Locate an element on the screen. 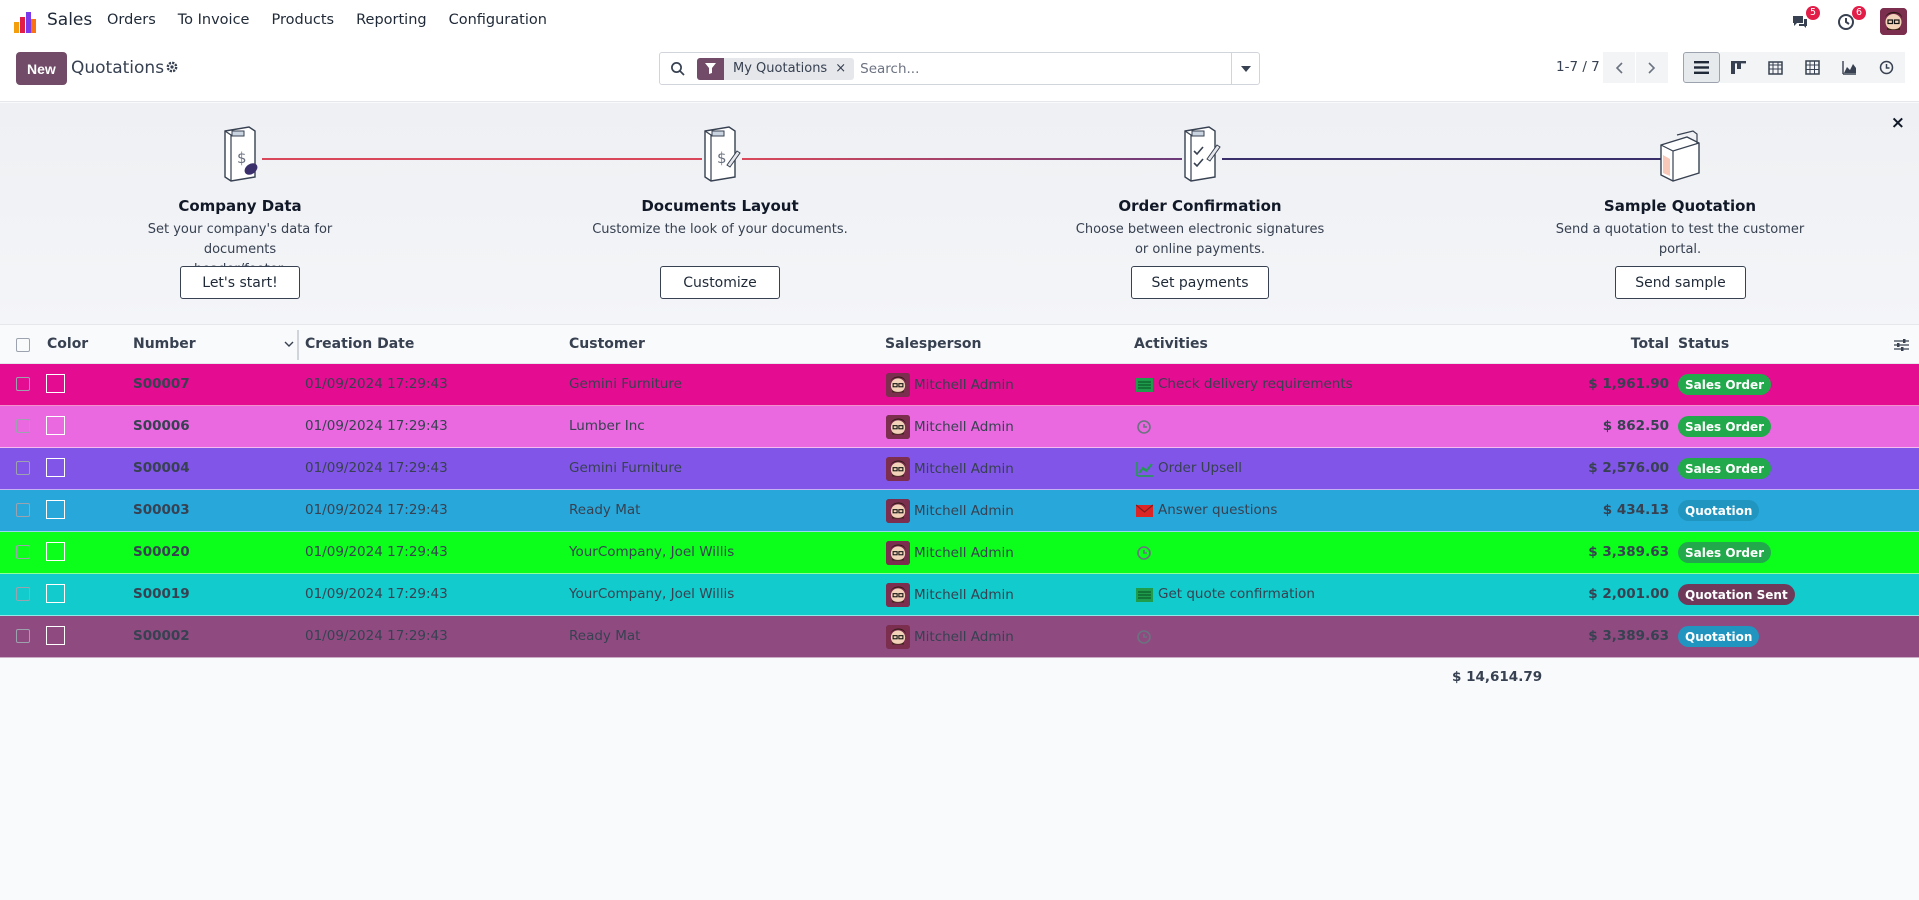 The image size is (1919, 900). column-header-total: Total is located at coordinates (1650, 344).